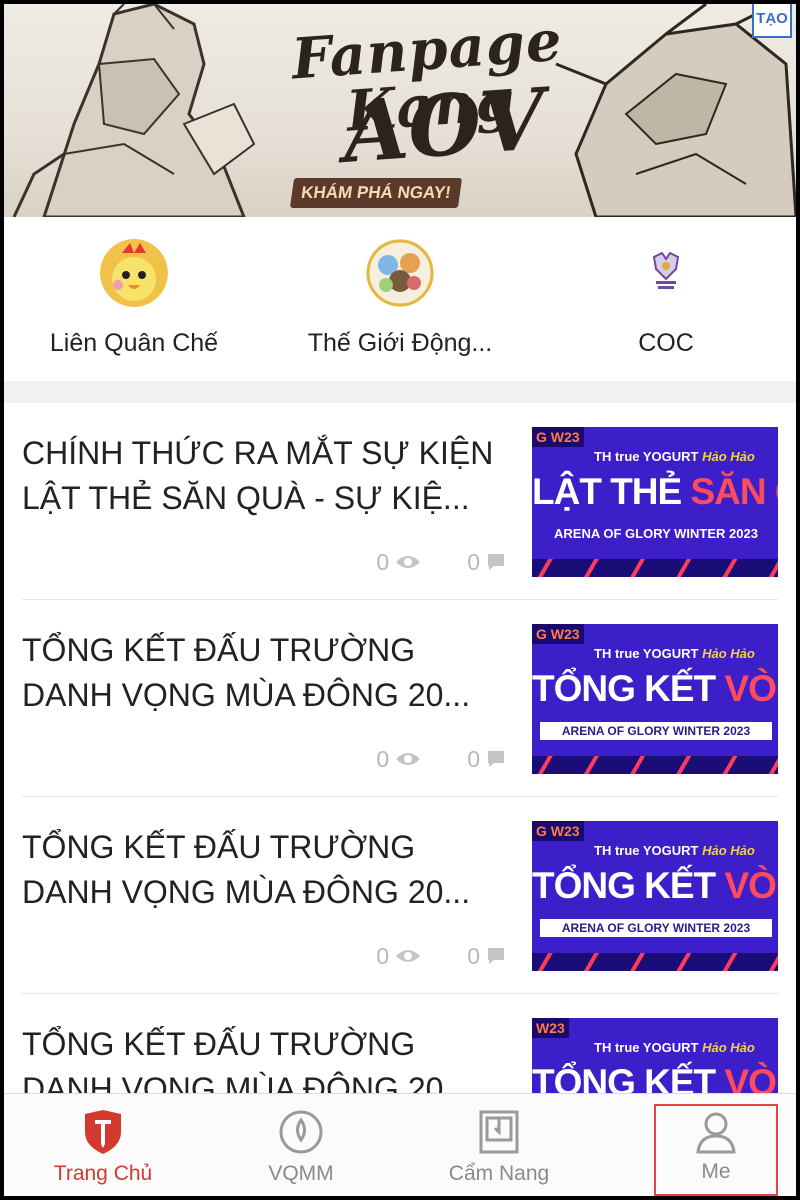  I want to click on thumb-headline: LẬT THẺ SĂN QUÀ, so click(655, 492).